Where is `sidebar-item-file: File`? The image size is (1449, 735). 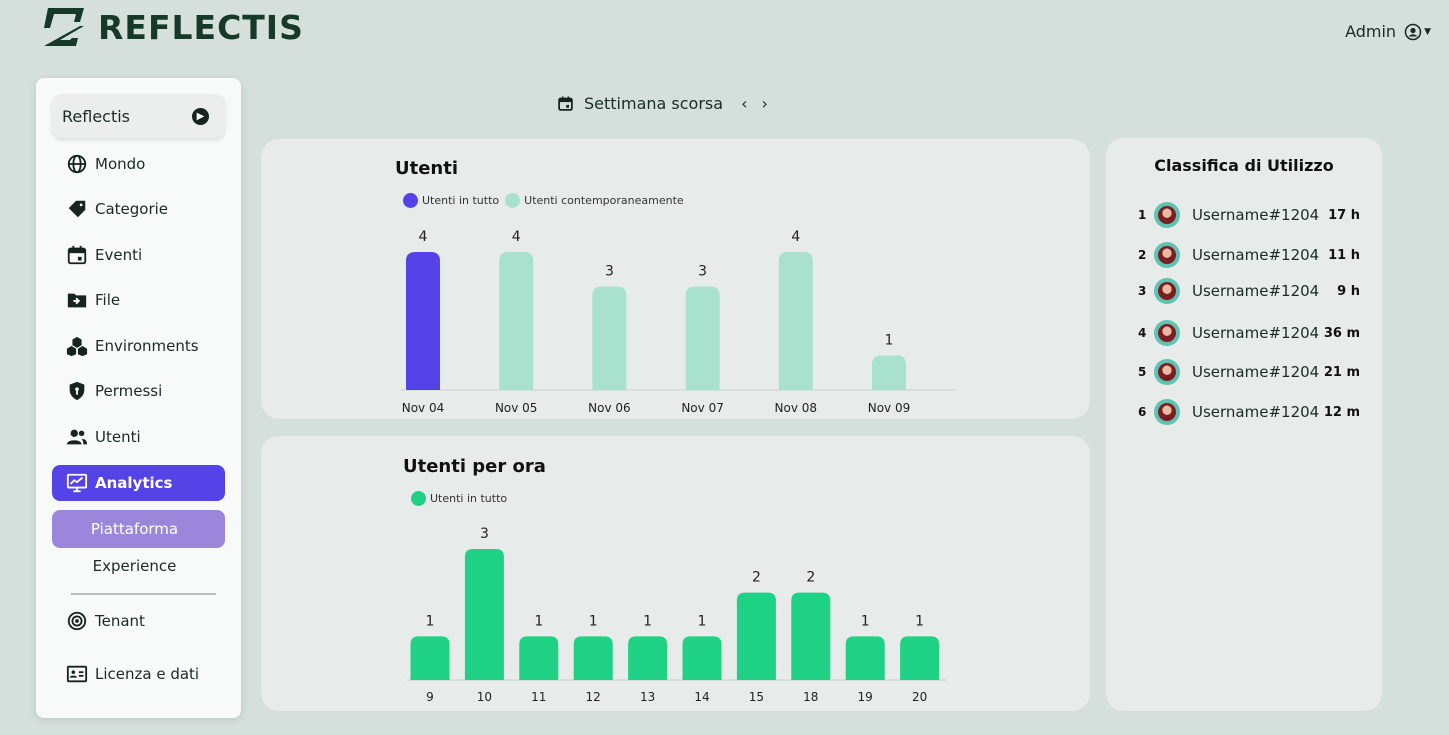 sidebar-item-file: File is located at coordinates (138, 300).